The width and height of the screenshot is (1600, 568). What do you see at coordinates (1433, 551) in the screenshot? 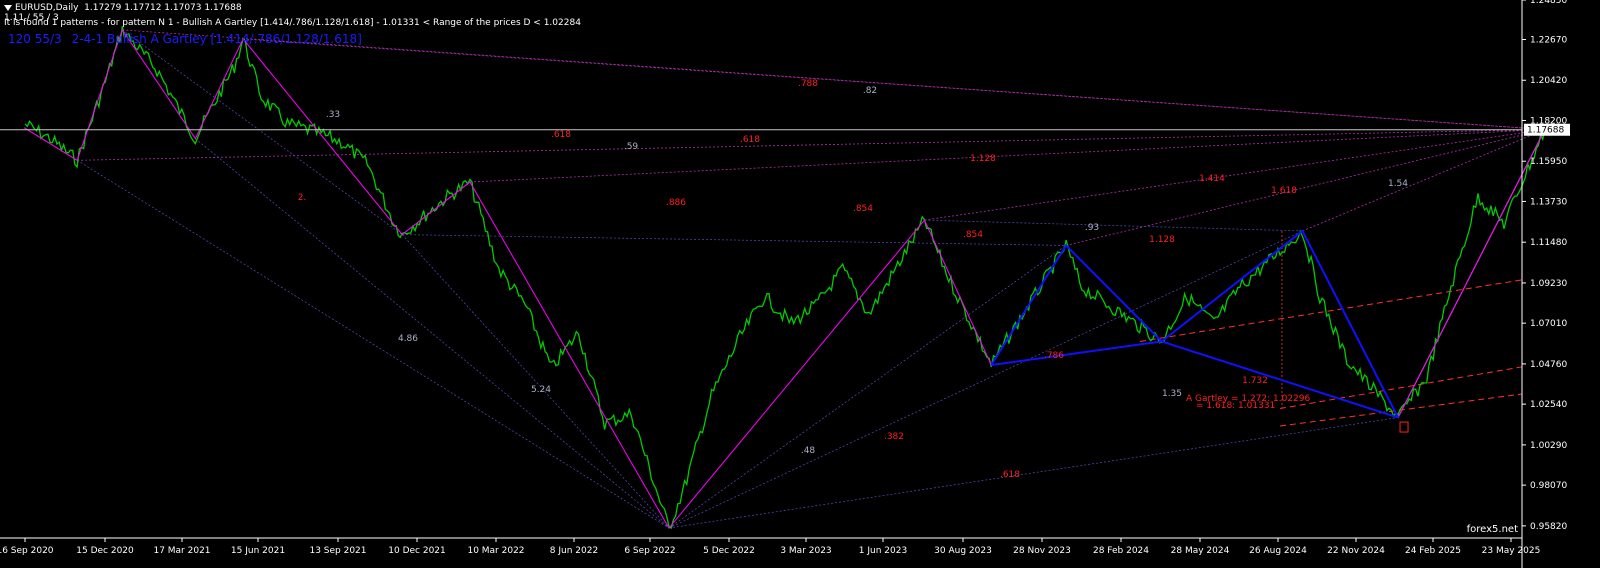
I see `time-tick-label: 24 Feb 2025` at bounding box center [1433, 551].